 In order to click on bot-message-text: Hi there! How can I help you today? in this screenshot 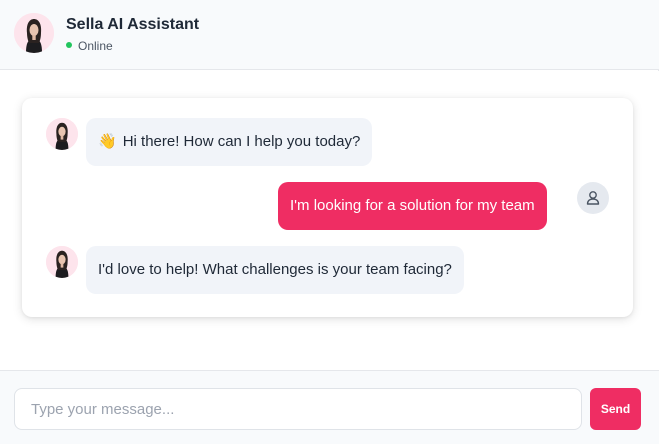, I will do `click(241, 141)`.